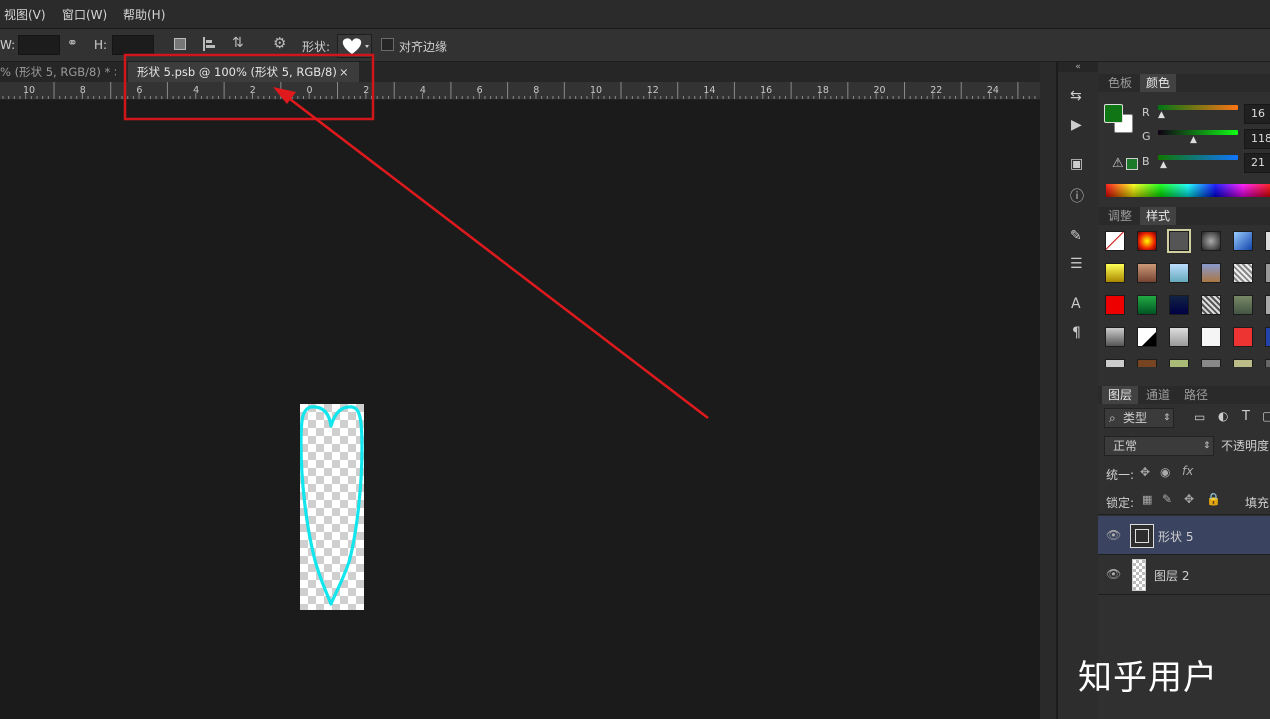 The image size is (1270, 719). Describe the element at coordinates (1172, 576) in the screenshot. I see `layer-name: 图层 2` at that location.